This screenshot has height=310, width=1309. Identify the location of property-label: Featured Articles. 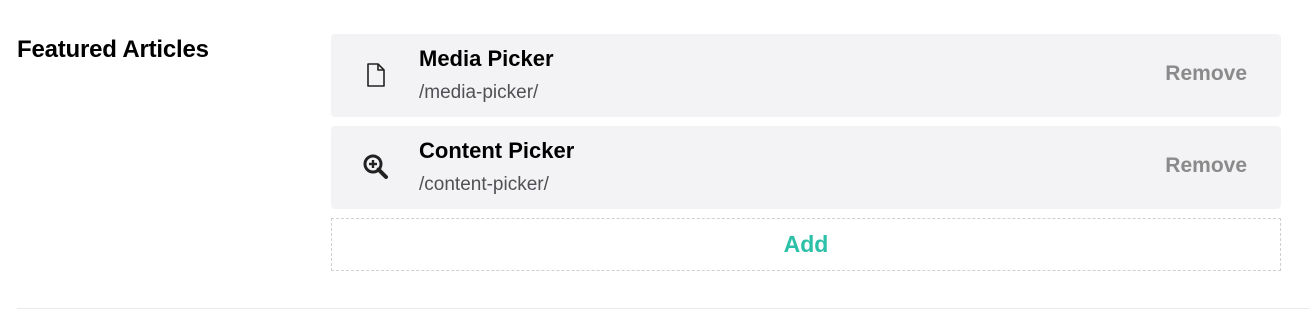
(113, 49).